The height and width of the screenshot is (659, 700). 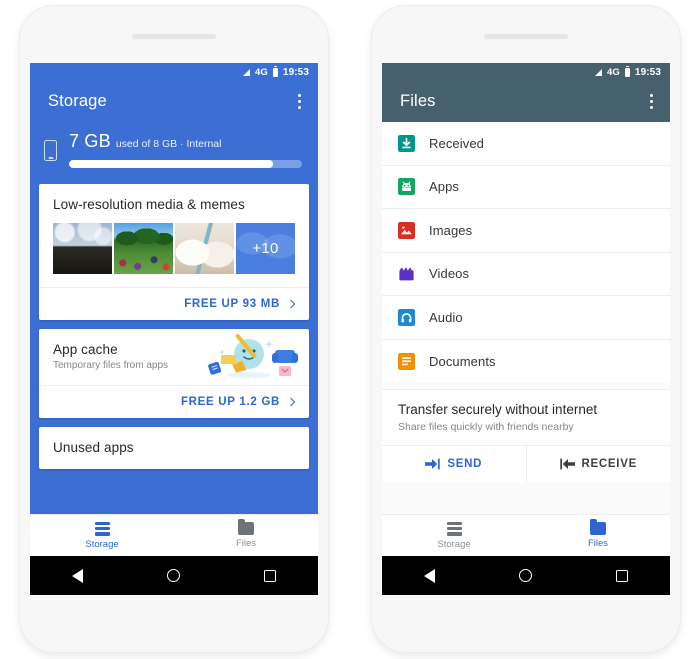 I want to click on file-category-audio: Audio, so click(x=526, y=318).